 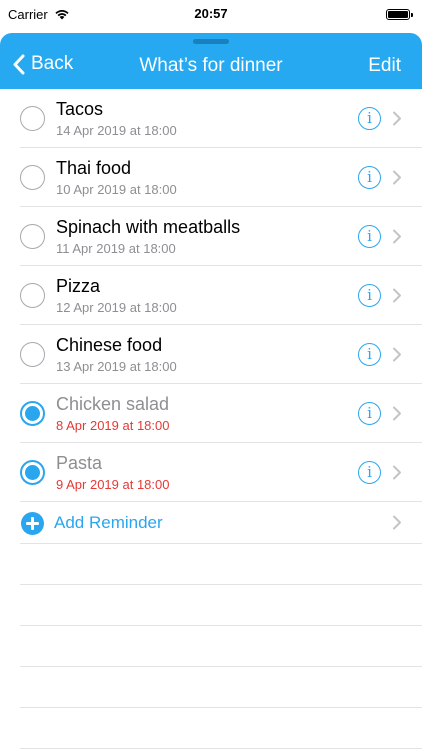 What do you see at coordinates (113, 425) in the screenshot?
I see `reminder-date: 8 Apr 2019 at 18:00` at bounding box center [113, 425].